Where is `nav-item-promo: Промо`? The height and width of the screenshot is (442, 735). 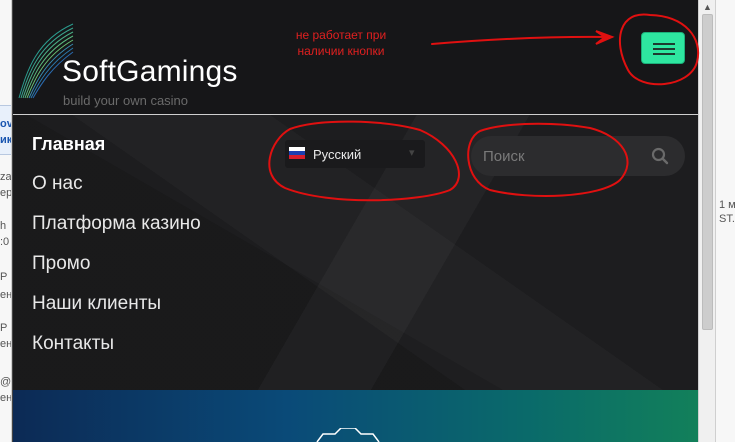 nav-item-promo: Промо is located at coordinates (116, 274).